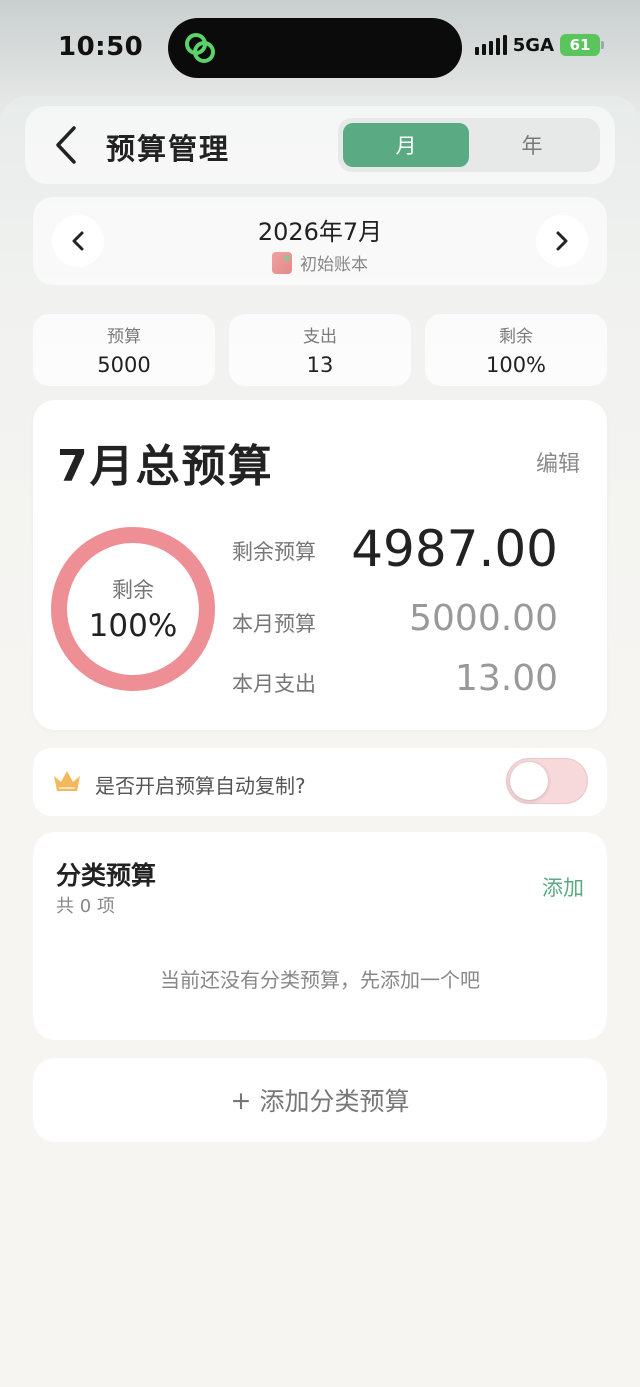 The height and width of the screenshot is (1387, 640). I want to click on add-category-link: 添加, so click(563, 887).